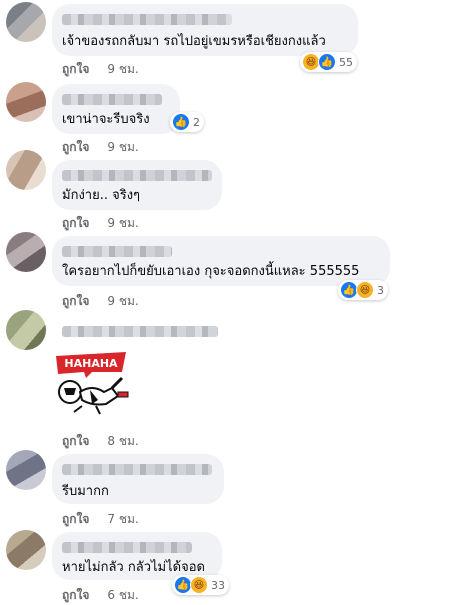 The image size is (457, 605). I want to click on reaction-count: 33, so click(218, 585).